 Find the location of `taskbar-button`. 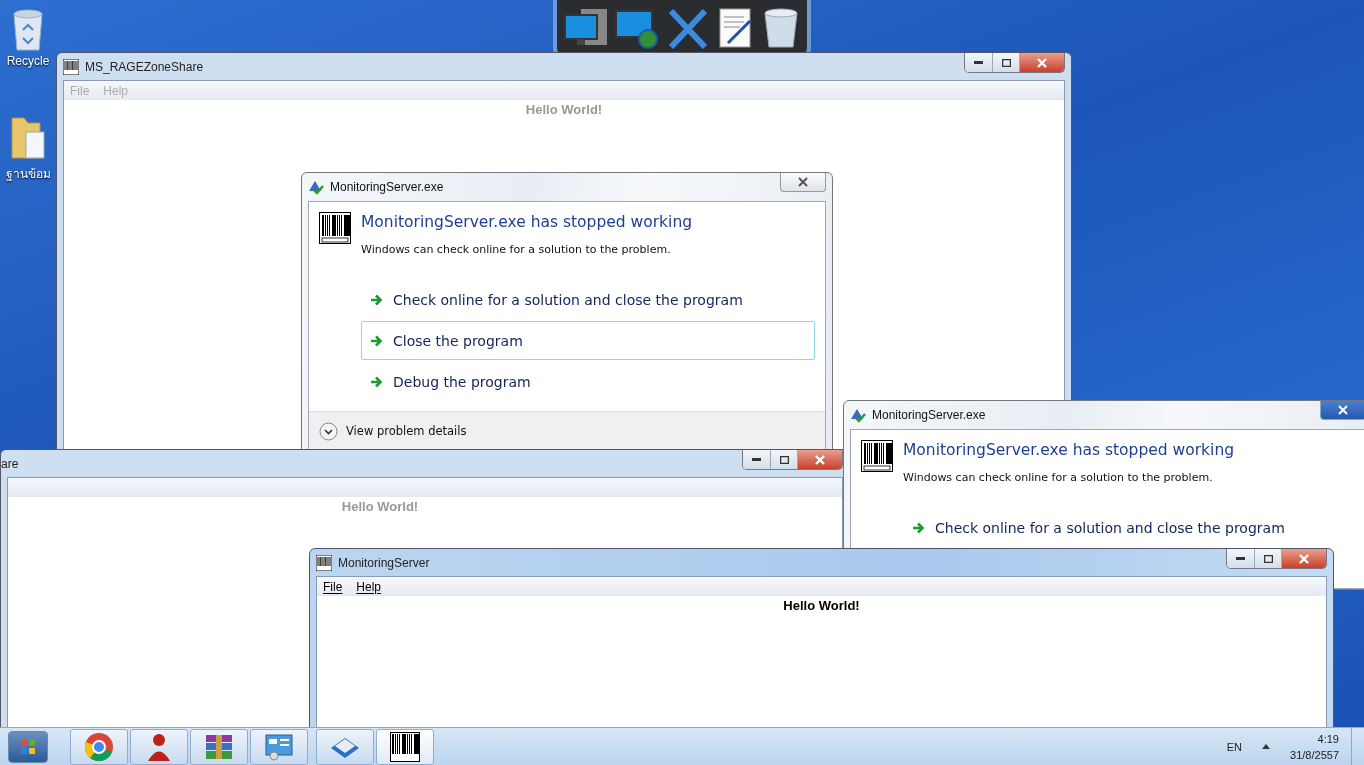

taskbar-button is located at coordinates (405, 746).